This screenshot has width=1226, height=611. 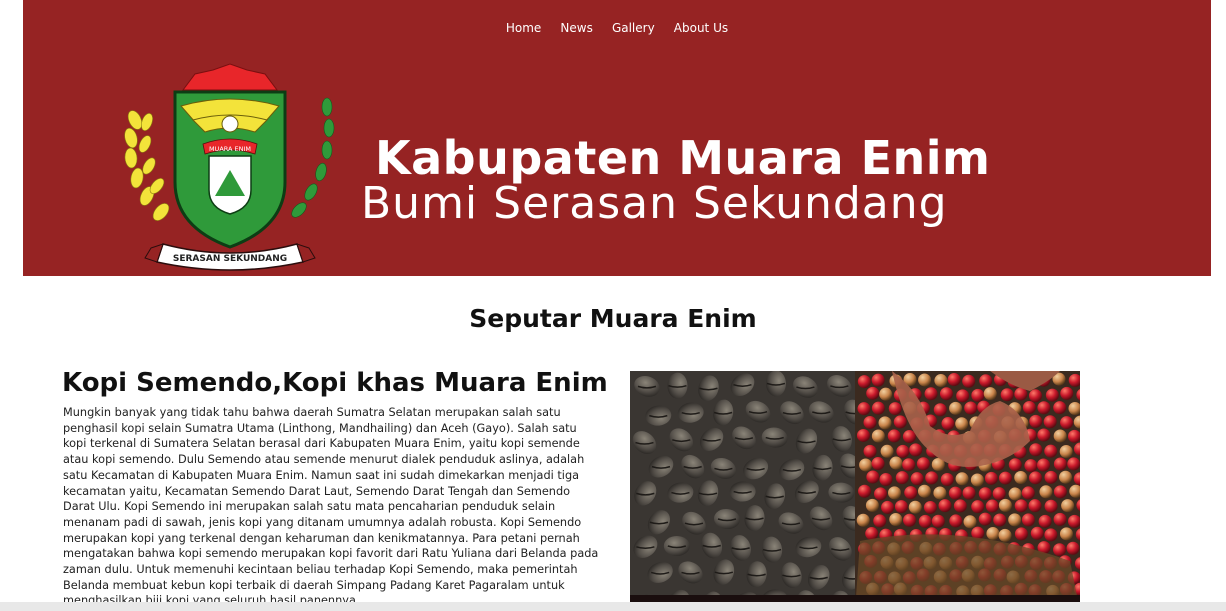 I want to click on horizontal-scrollbar, so click(x=613, y=606).